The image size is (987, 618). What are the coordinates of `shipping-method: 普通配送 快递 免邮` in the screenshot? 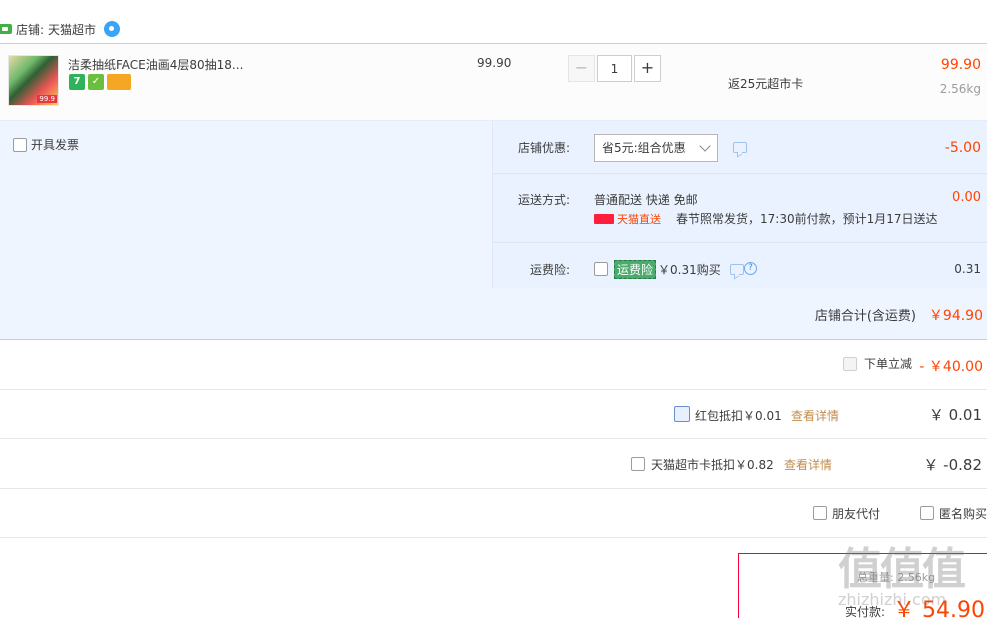 It's located at (646, 200).